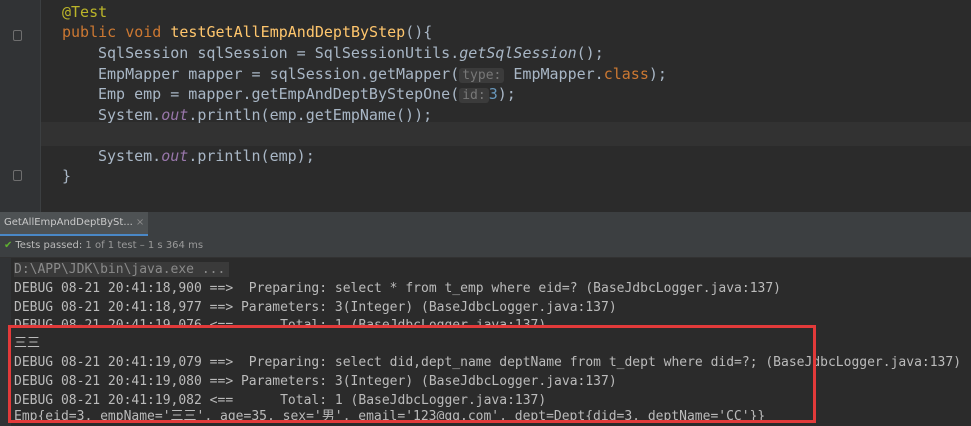 The image size is (971, 426). I want to click on current-line-highlight, so click(506, 134).